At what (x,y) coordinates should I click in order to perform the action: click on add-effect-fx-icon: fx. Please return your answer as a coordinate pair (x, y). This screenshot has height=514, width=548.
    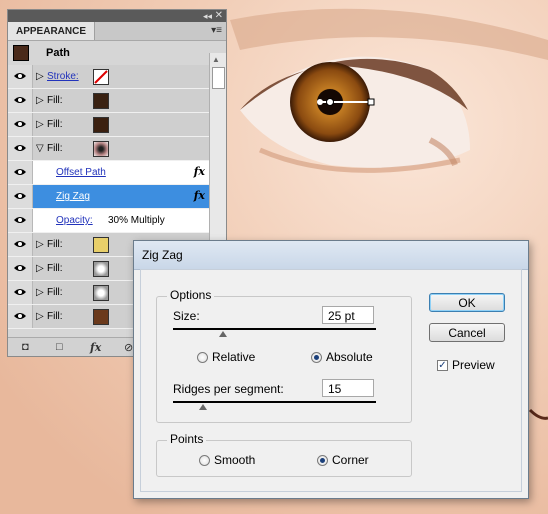
    Looking at the image, I should click on (95, 347).